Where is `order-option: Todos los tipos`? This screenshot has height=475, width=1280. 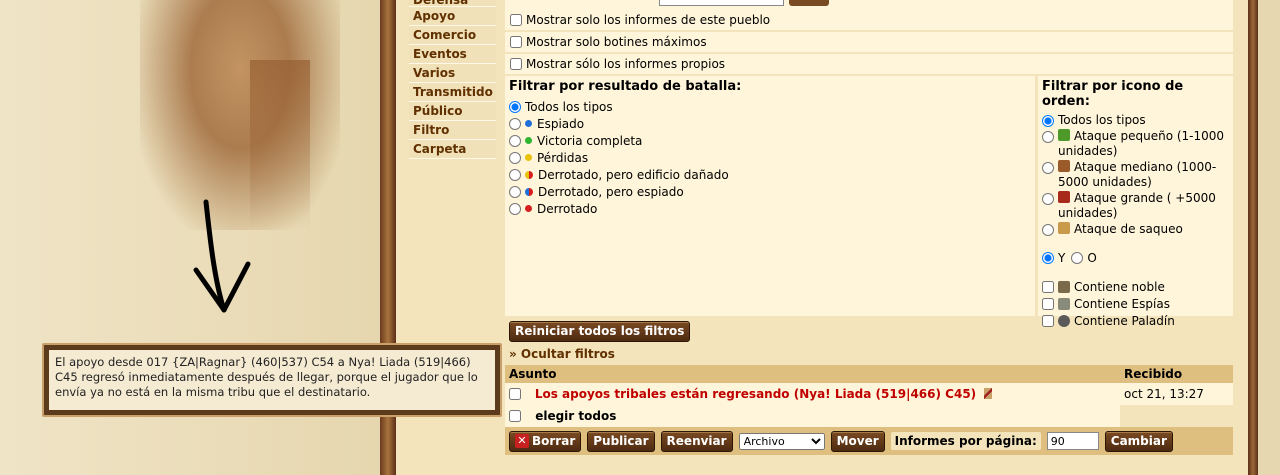
order-option: Todos los tipos is located at coordinates (1135, 120).